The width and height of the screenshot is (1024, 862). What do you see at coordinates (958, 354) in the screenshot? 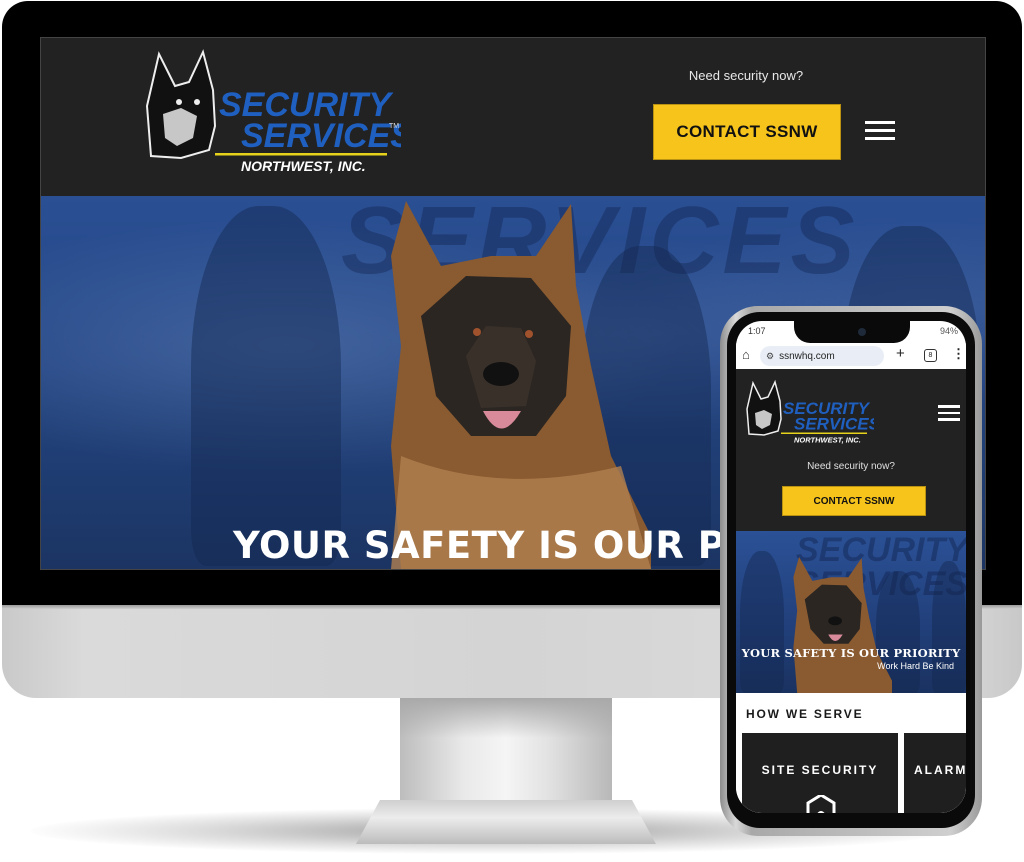
I see `more-vert-icon: ⋮` at bounding box center [958, 354].